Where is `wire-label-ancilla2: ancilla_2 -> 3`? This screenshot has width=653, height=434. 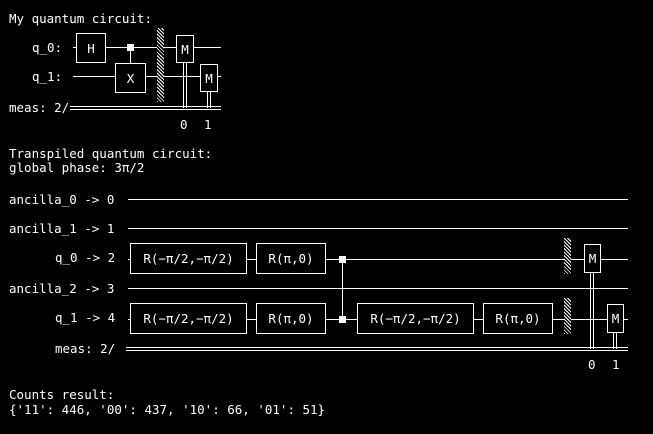 wire-label-ancilla2: ancilla_2 -> 3 is located at coordinates (62, 288).